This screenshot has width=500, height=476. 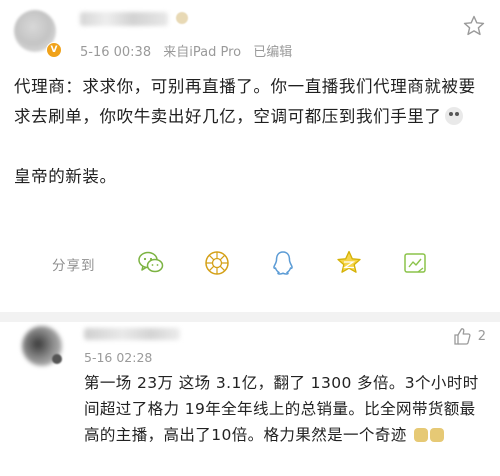 What do you see at coordinates (415, 263) in the screenshot?
I see `weibo-share-icon` at bounding box center [415, 263].